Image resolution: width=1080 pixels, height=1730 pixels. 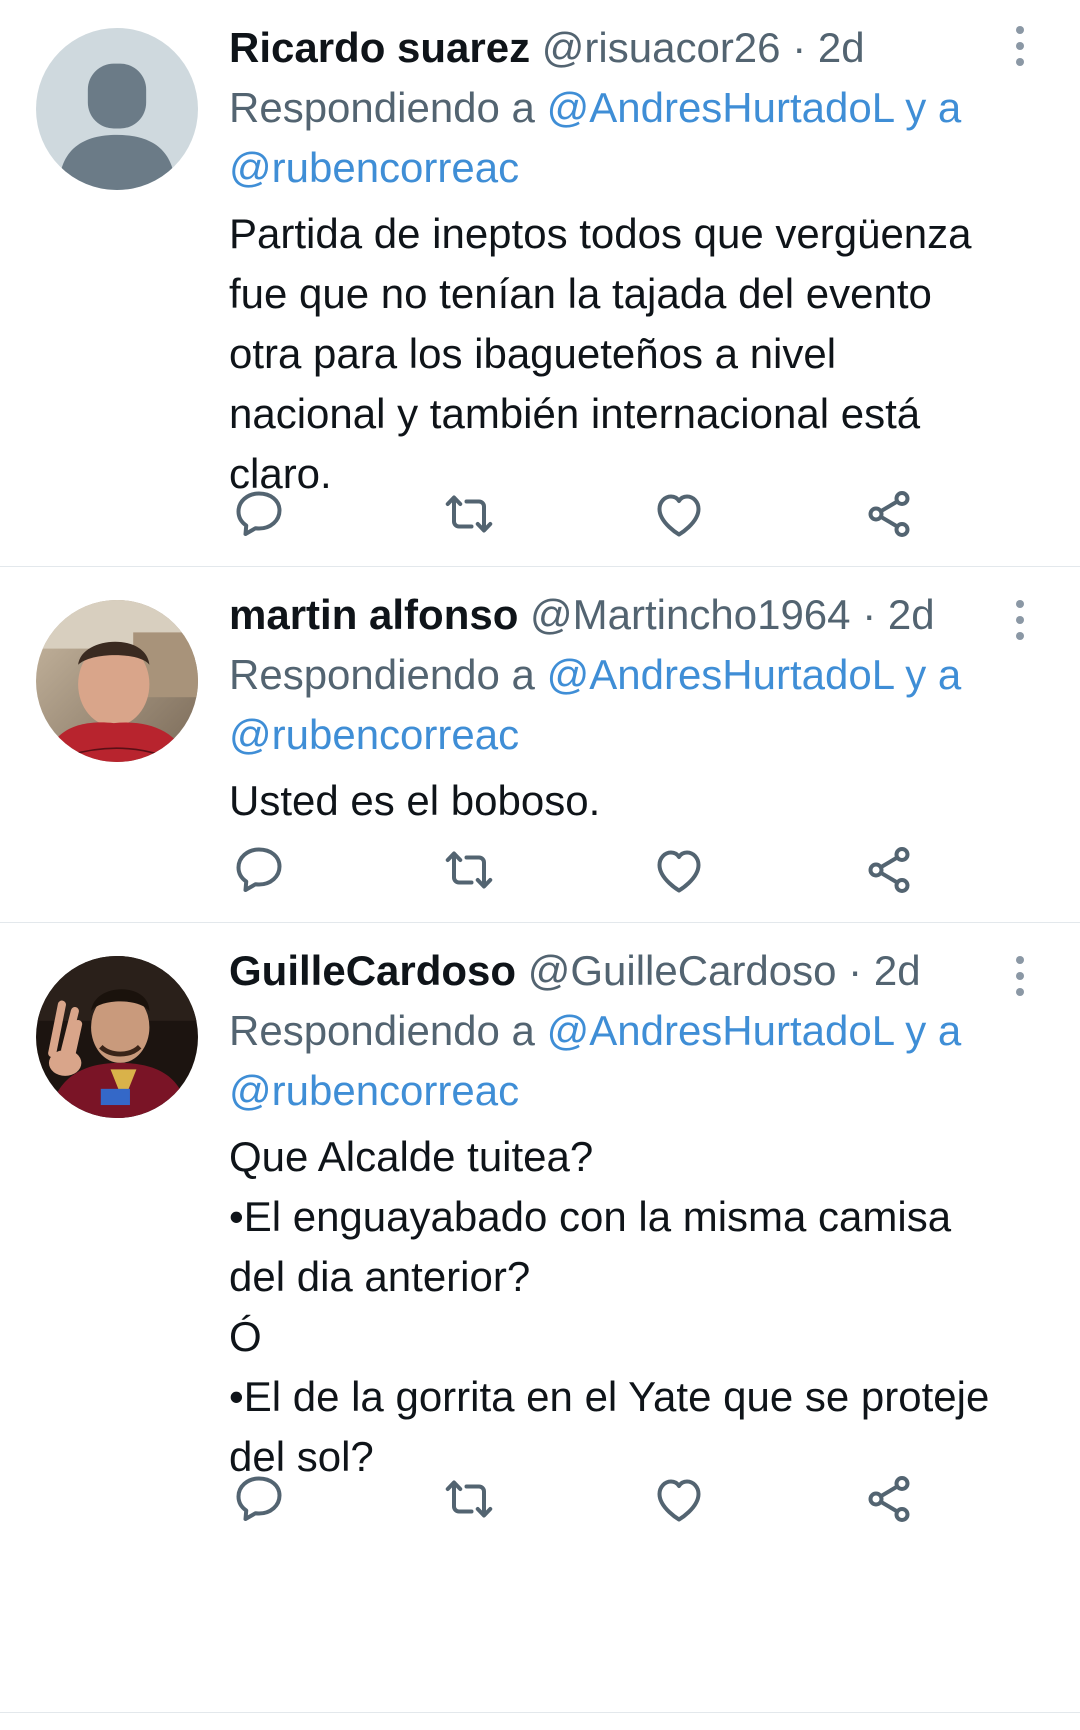 I want to click on default-avatar-icon, so click(x=117, y=109).